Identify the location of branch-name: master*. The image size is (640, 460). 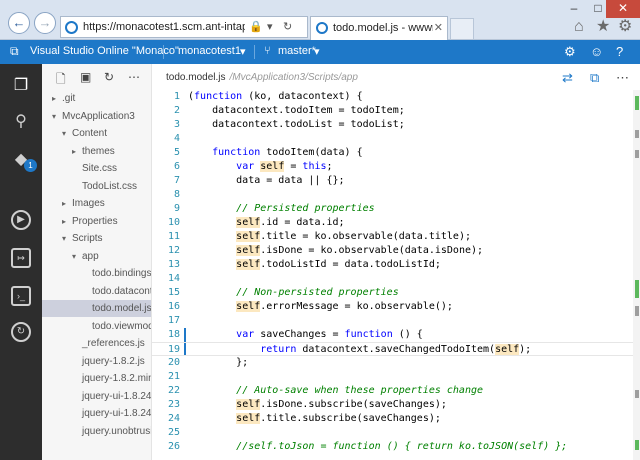
(297, 51).